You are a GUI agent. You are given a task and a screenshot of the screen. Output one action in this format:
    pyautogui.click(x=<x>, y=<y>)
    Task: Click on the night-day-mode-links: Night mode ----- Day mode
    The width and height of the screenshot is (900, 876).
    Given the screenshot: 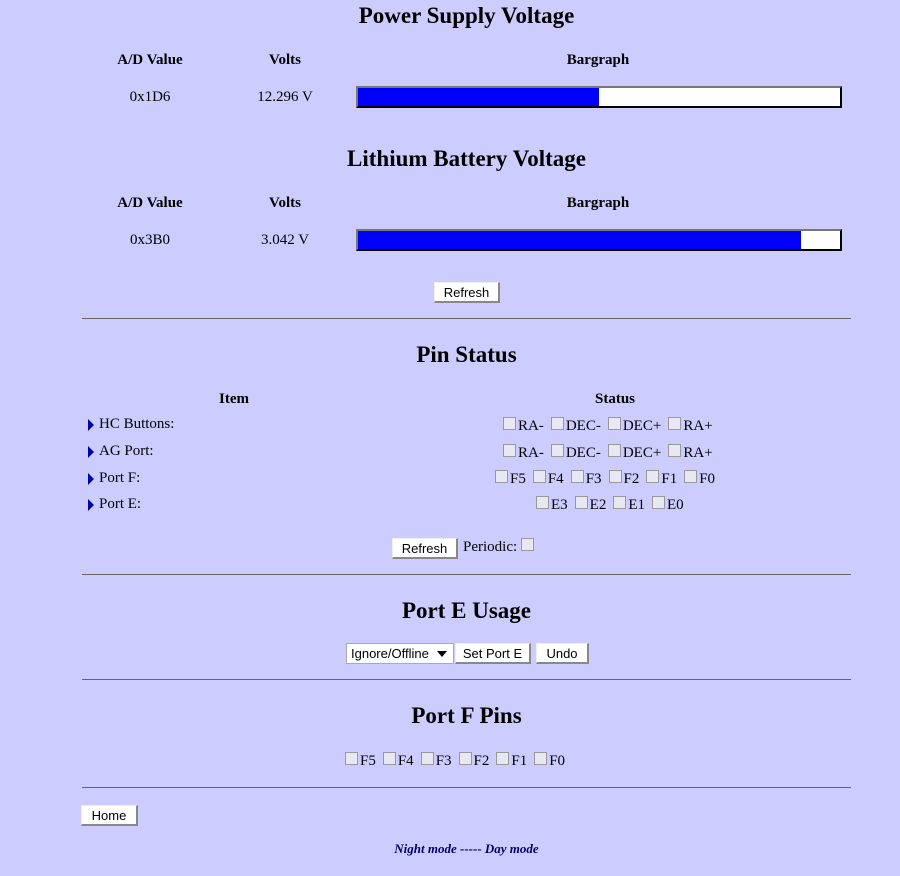 What is the action you would take?
    pyautogui.click(x=450, y=849)
    